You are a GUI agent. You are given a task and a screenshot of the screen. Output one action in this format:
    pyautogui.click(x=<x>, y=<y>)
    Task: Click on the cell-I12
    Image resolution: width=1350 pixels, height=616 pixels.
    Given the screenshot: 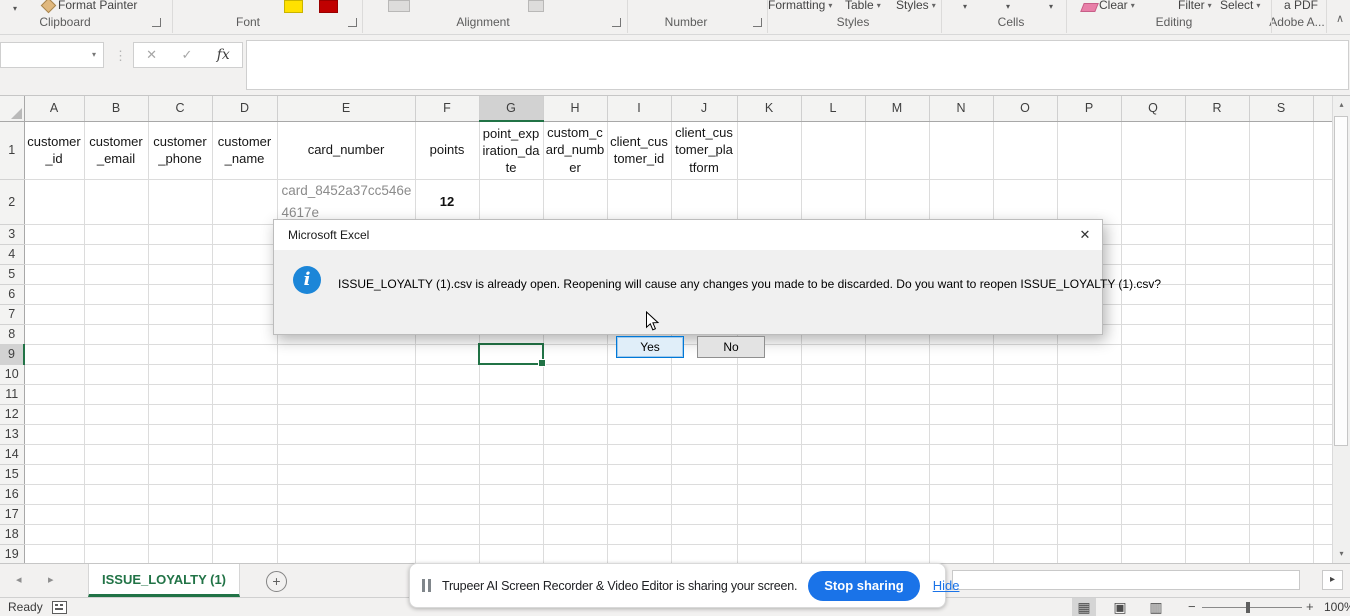 What is the action you would take?
    pyautogui.click(x=639, y=414)
    